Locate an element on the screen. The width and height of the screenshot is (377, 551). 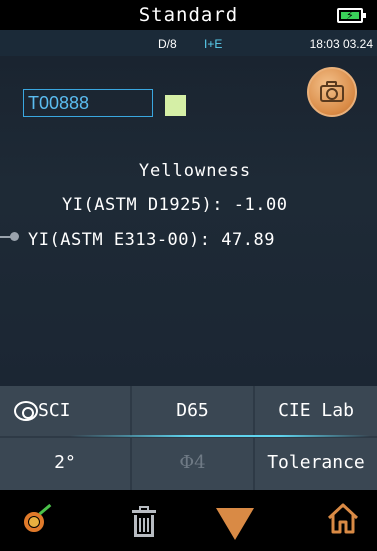
result-row: YI(ASTM D1925): -1.00 is located at coordinates (174, 205).